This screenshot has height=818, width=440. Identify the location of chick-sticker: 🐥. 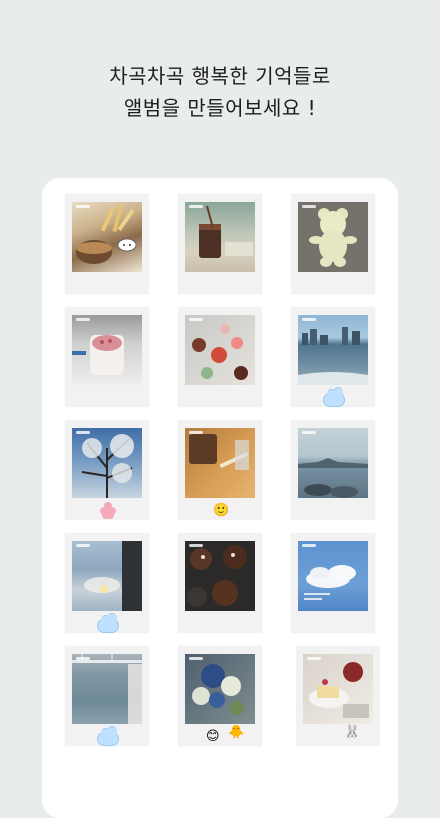
(236, 732).